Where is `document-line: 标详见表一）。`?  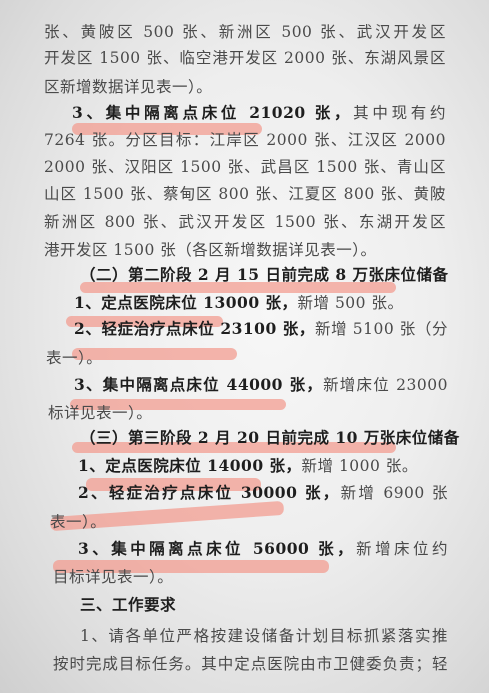 document-line: 标详见表一）。 is located at coordinates (100, 413).